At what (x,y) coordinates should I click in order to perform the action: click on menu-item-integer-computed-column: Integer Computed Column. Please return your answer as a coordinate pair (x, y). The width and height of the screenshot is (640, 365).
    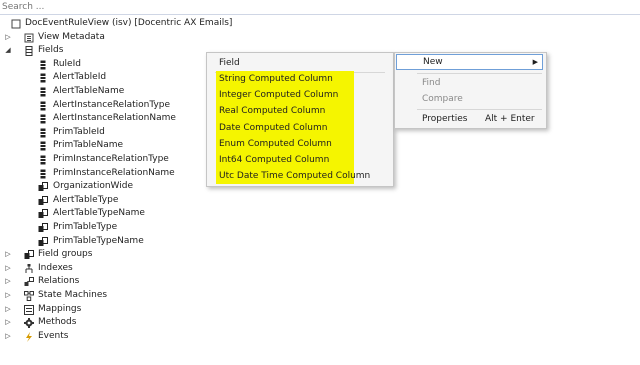
    Looking at the image, I should click on (278, 95).